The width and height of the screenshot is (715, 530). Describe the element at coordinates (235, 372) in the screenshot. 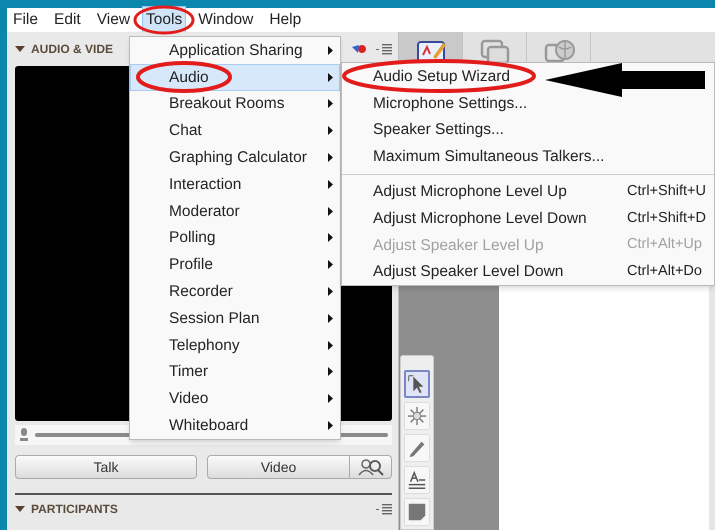

I see `menu-item: Timer` at that location.